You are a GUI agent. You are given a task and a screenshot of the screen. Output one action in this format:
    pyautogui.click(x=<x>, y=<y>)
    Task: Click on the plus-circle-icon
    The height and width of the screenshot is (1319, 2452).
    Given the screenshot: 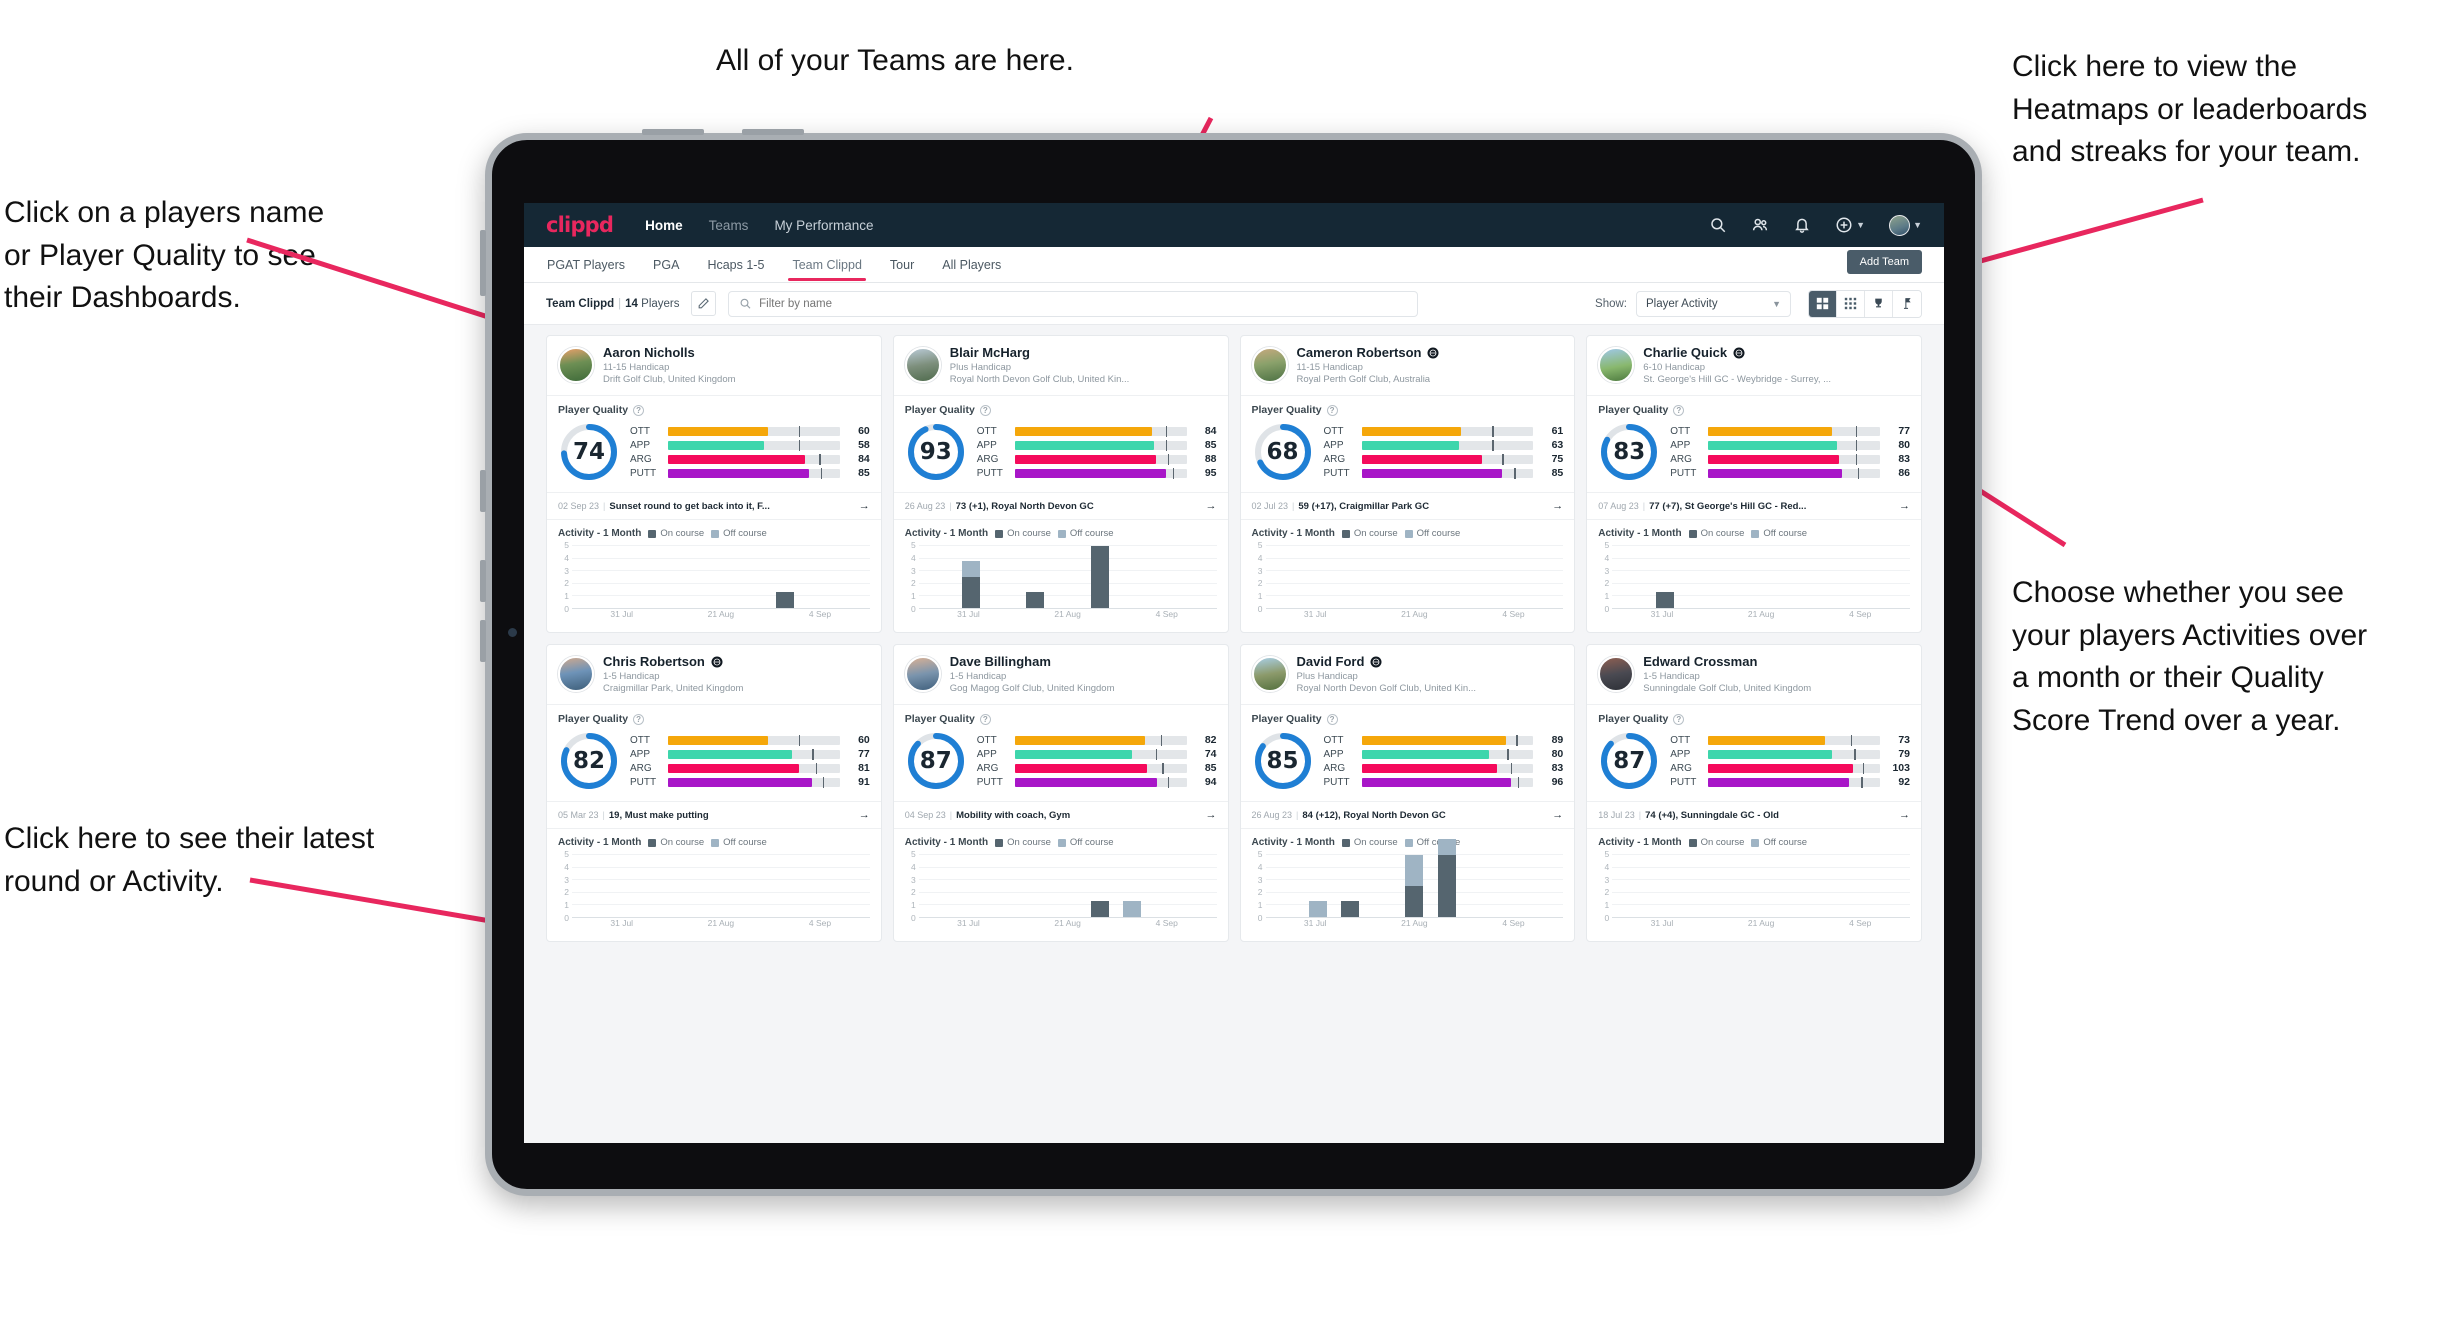 What is the action you would take?
    pyautogui.click(x=1844, y=225)
    